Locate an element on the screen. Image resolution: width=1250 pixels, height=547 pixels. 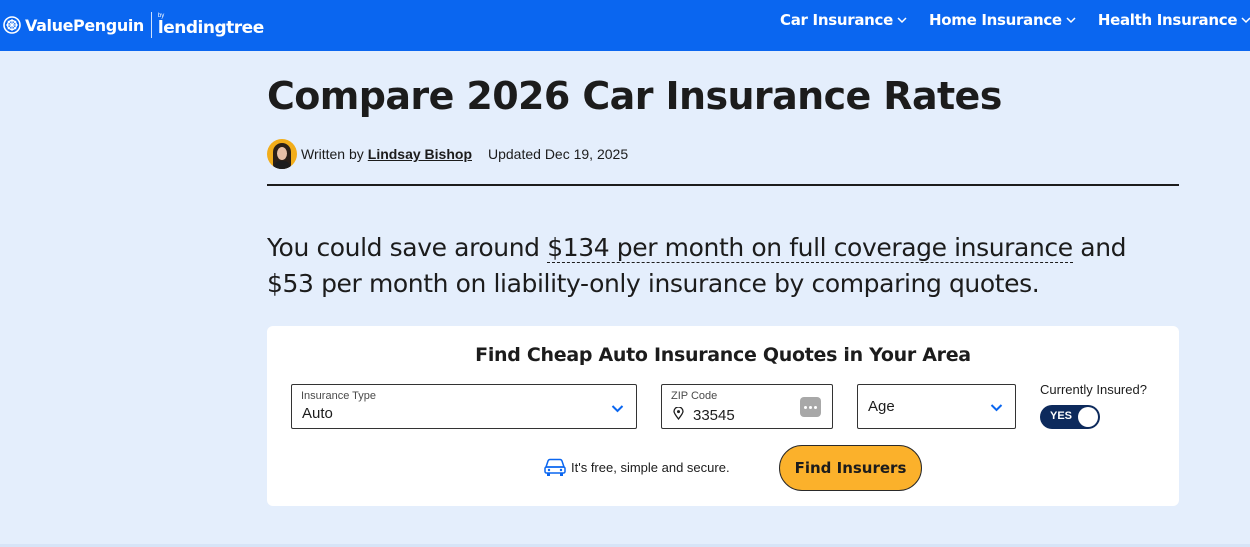
age-placeholder: Age is located at coordinates (881, 406).